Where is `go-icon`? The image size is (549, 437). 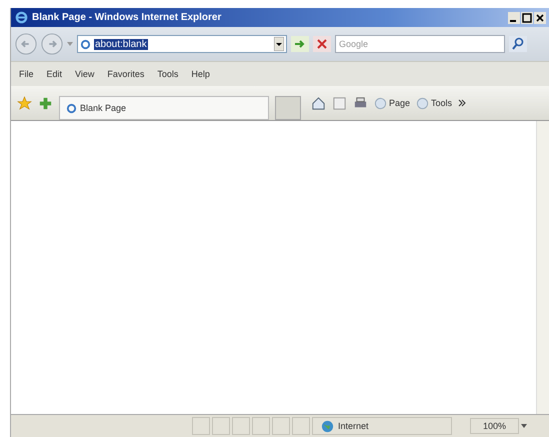
go-icon is located at coordinates (300, 44).